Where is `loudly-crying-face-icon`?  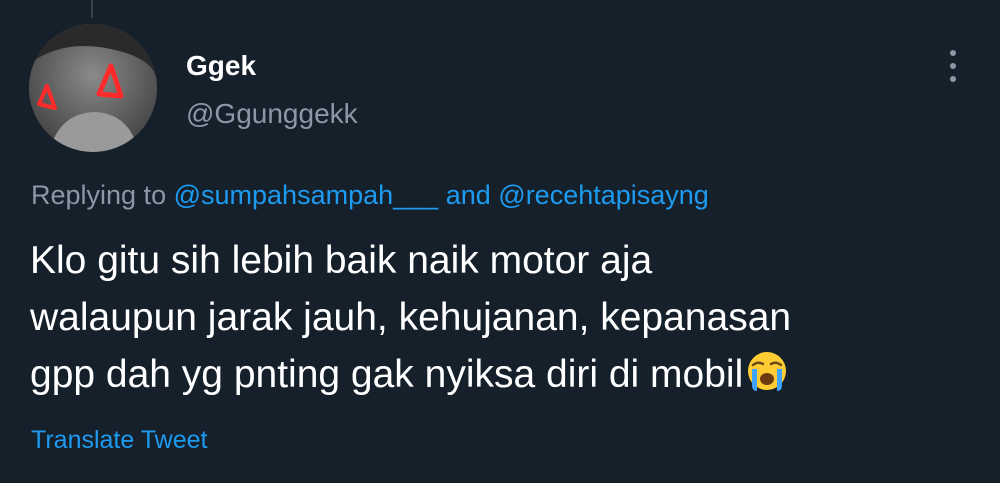
loudly-crying-face-icon is located at coordinates (767, 371).